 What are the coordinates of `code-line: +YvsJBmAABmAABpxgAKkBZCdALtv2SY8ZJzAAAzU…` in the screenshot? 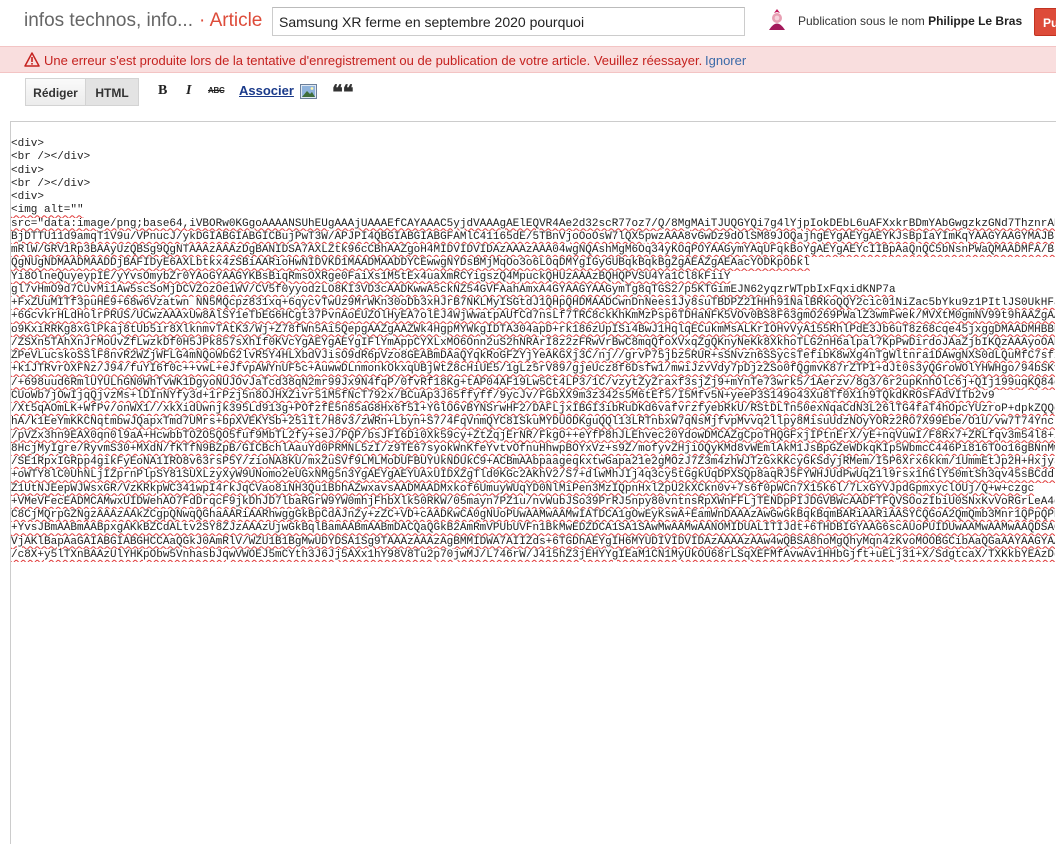 It's located at (533, 528).